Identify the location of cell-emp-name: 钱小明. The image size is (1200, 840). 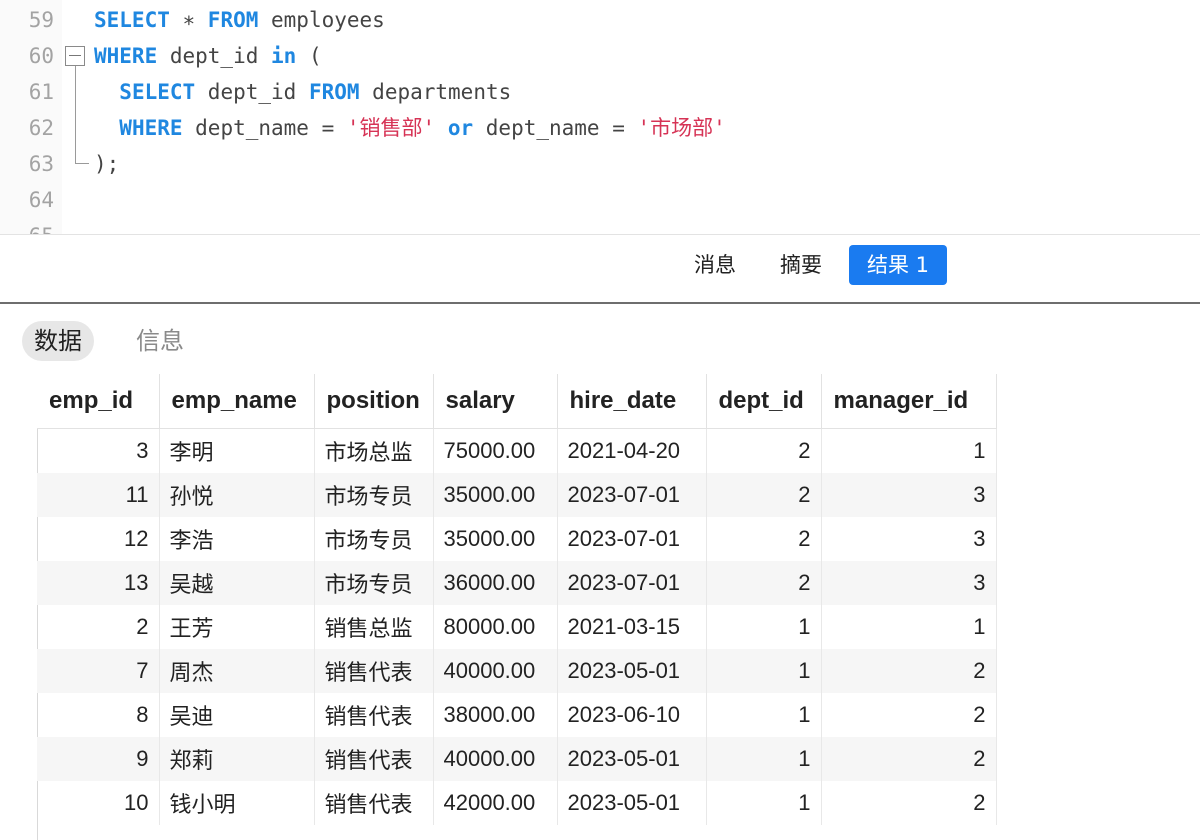
(237, 803).